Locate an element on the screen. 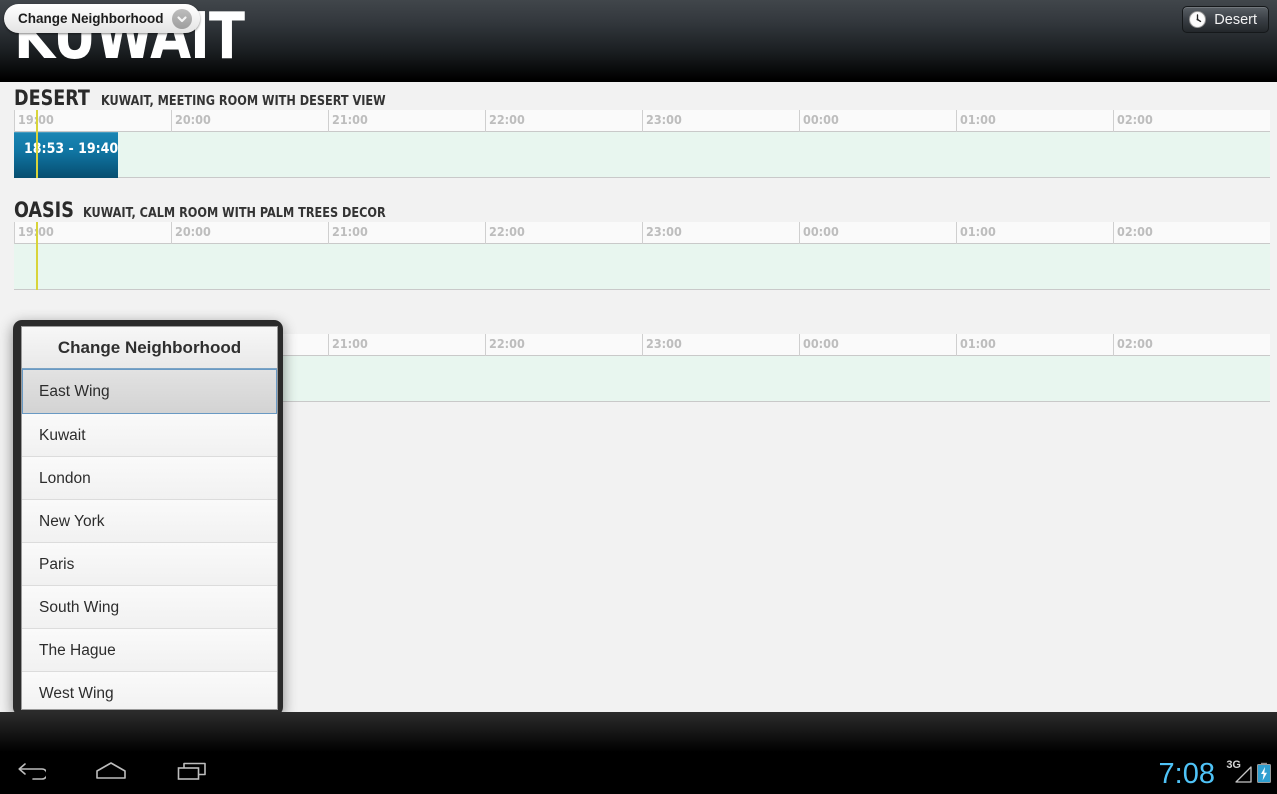  system-clock: 7:08 is located at coordinates (1186, 774).